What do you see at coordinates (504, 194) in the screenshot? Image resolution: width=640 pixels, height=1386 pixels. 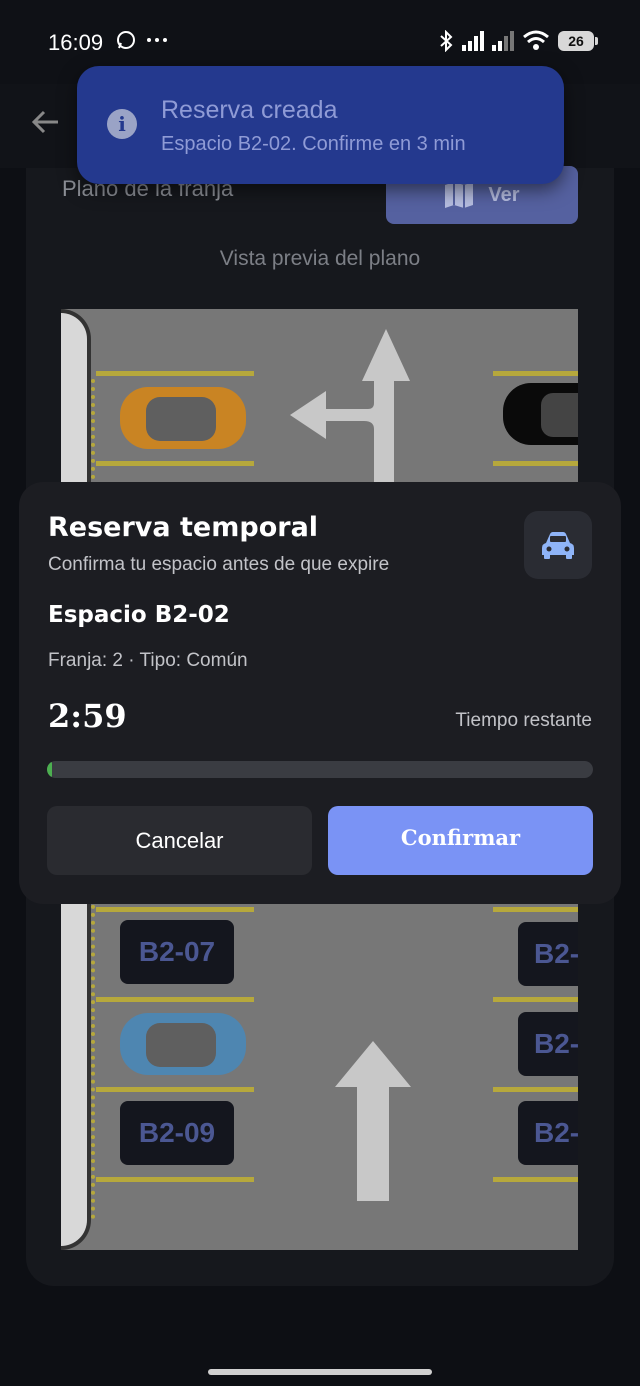 I see `view-plan-label: Ver` at bounding box center [504, 194].